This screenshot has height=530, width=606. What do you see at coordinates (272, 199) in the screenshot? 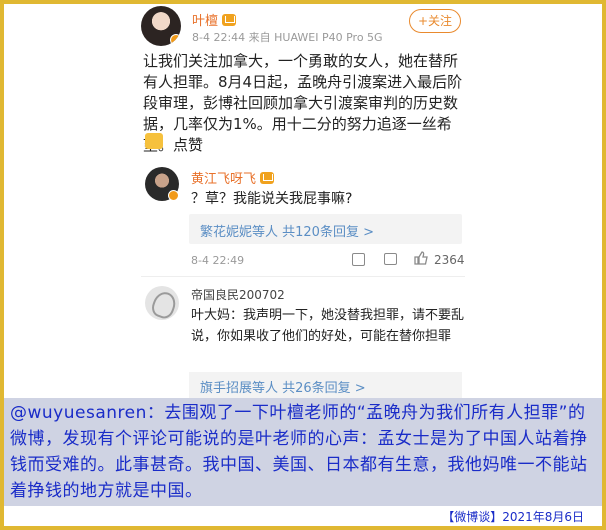
I see `comment1-text: ？草？我能说关我屁事嘛?` at bounding box center [272, 199].